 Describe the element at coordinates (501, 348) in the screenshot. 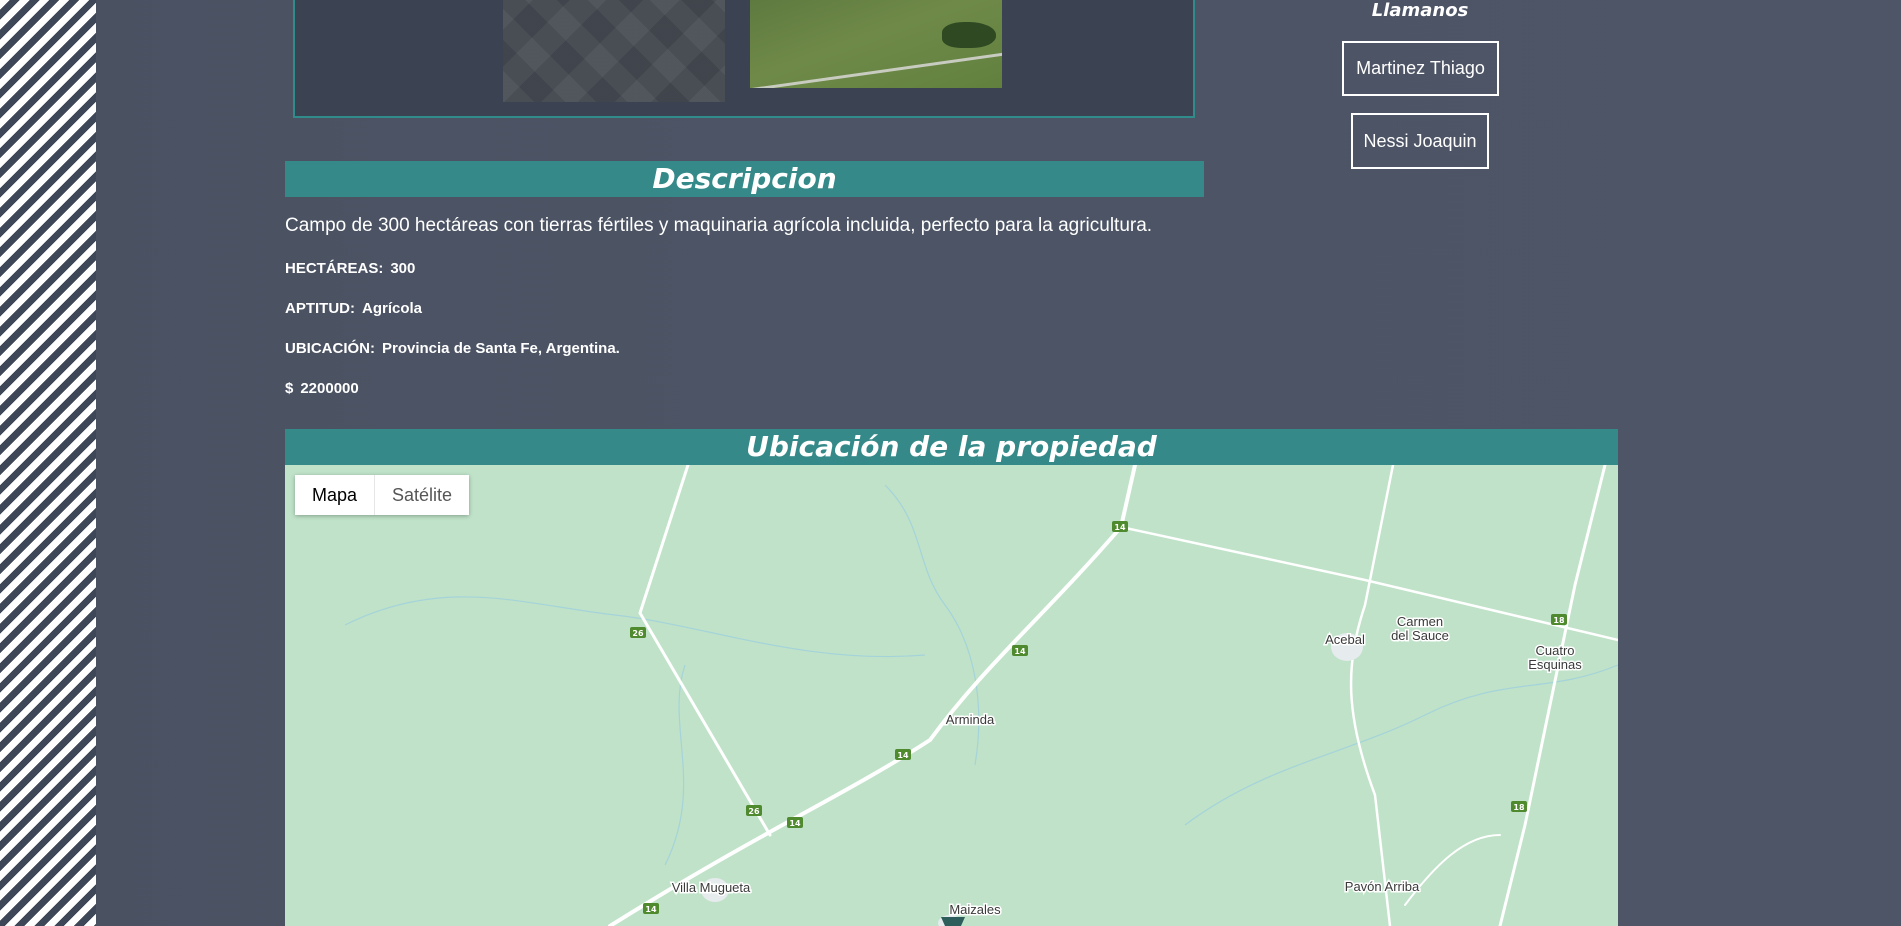

I see `location-value: Provincia de Santa Fe, Argentina.` at that location.